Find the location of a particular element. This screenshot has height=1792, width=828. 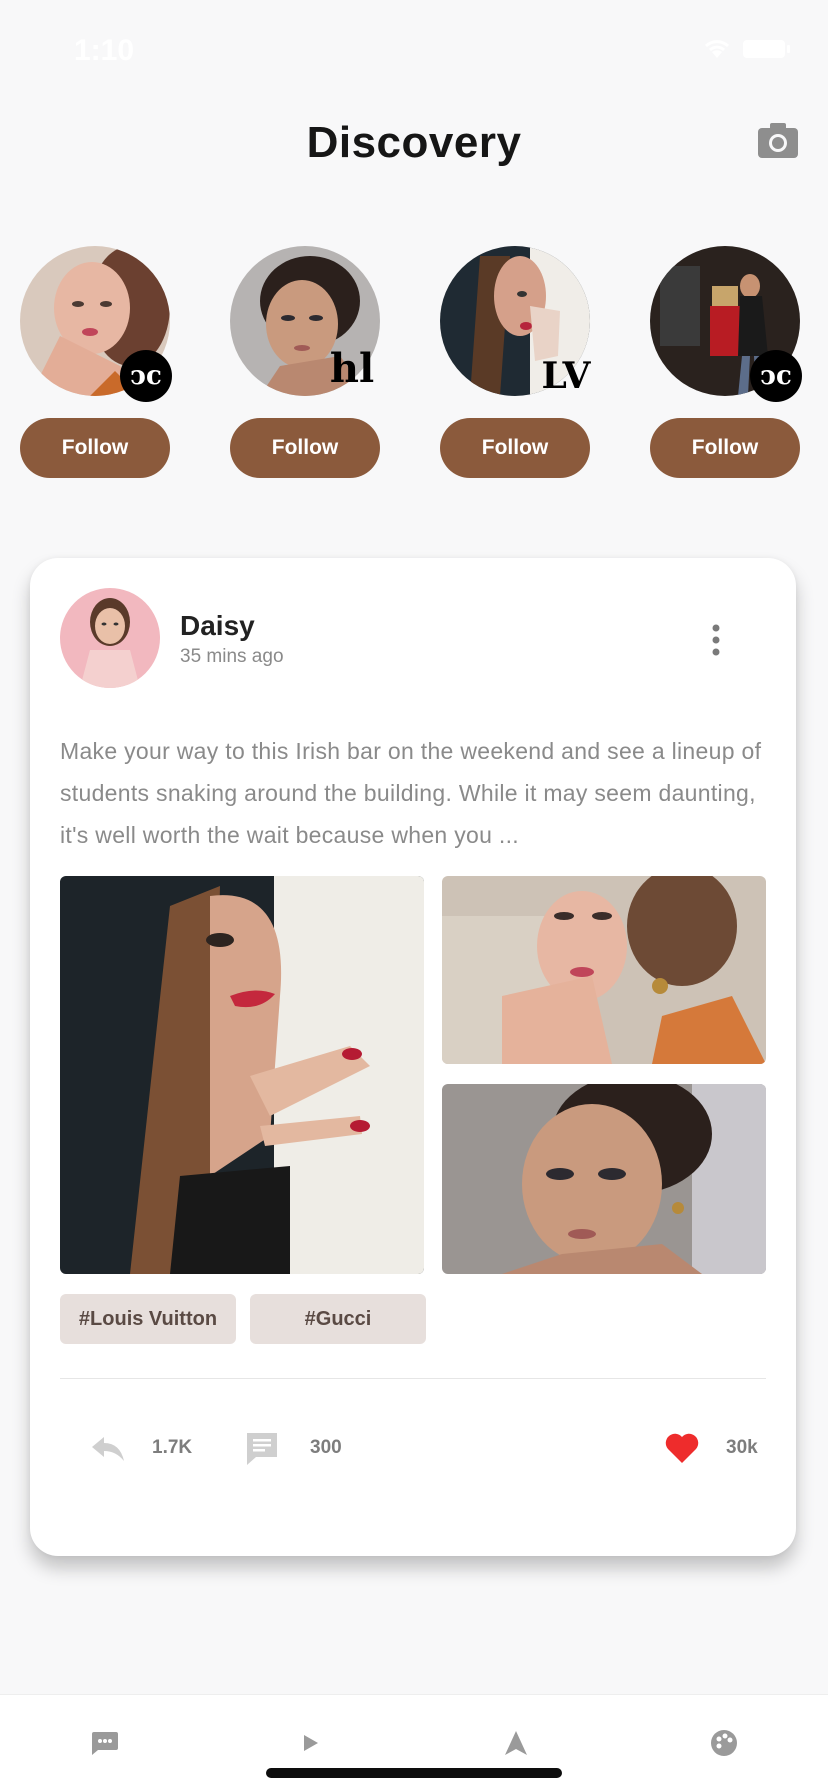

comment-button: 300 is located at coordinates (293, 1448).